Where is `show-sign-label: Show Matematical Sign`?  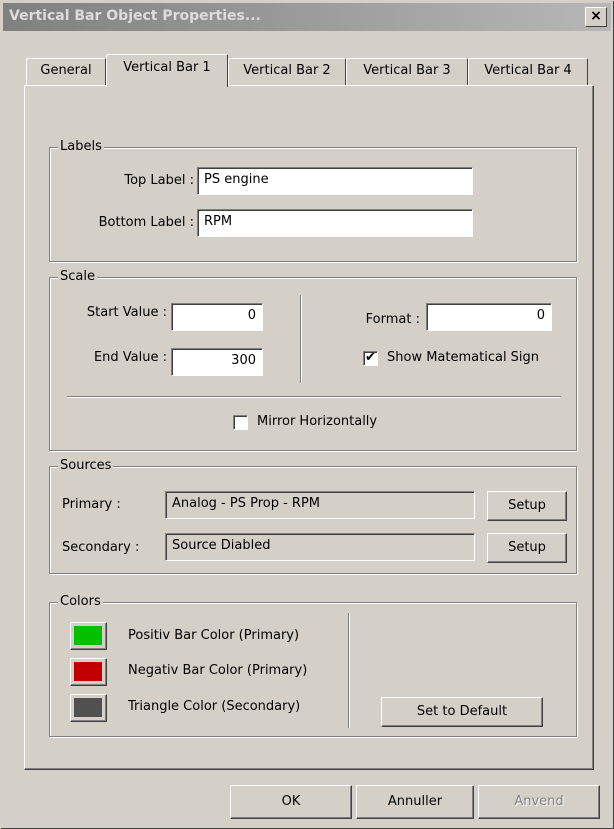 show-sign-label: Show Matematical Sign is located at coordinates (463, 357).